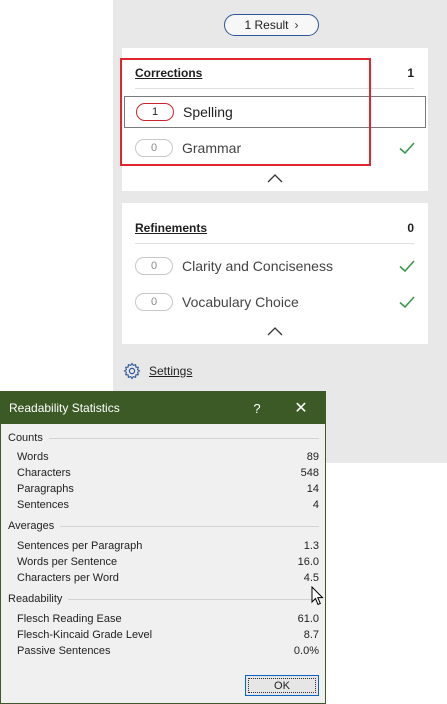  I want to click on stat-label: Sentences, so click(43, 505).